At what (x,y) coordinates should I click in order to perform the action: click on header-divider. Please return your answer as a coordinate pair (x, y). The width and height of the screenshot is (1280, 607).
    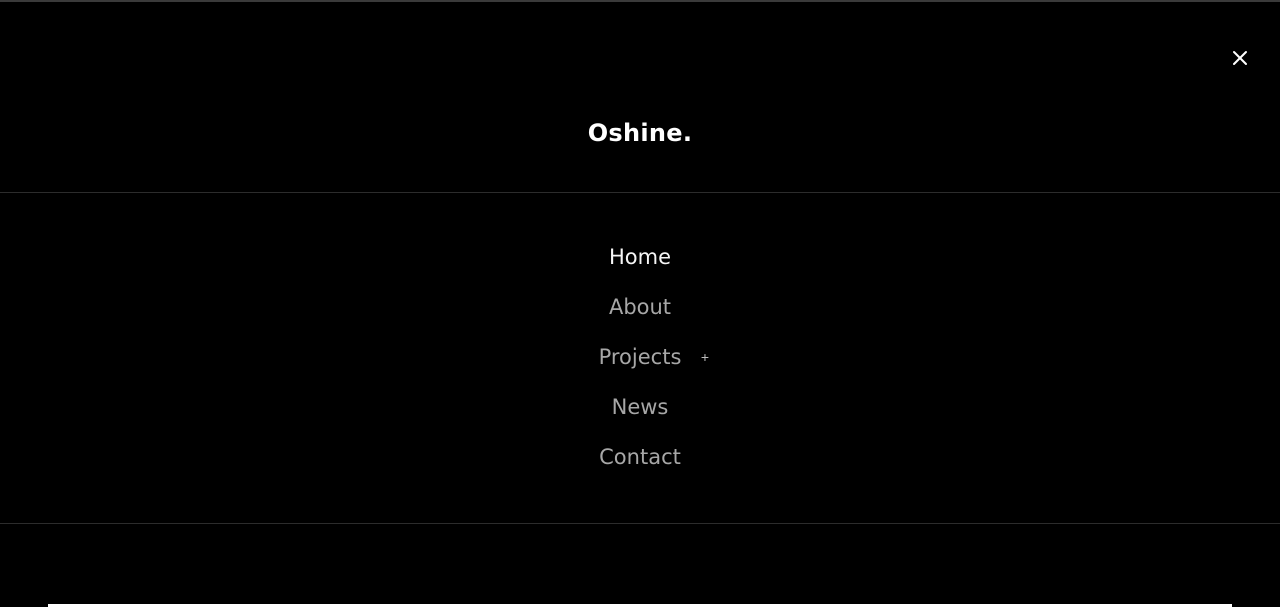
    Looking at the image, I should click on (640, 192).